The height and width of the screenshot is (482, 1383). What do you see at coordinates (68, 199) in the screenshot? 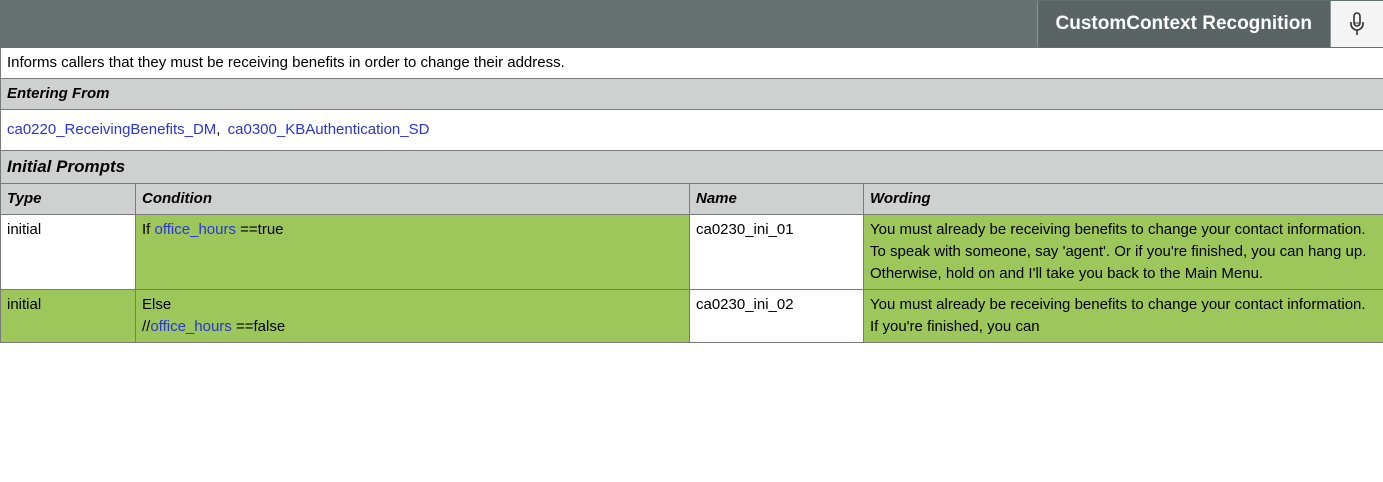
I see `column-header-type: Type` at bounding box center [68, 199].